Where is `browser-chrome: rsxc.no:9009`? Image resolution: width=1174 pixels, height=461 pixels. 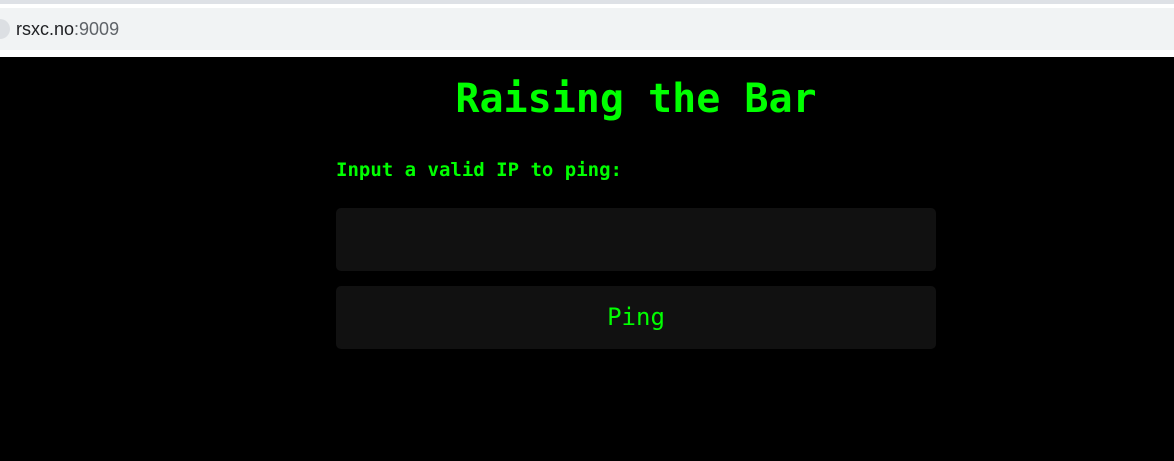 browser-chrome: rsxc.no:9009 is located at coordinates (587, 28).